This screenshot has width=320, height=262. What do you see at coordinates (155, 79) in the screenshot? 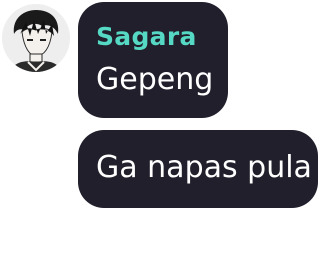
I see `message-text: Gepeng` at bounding box center [155, 79].